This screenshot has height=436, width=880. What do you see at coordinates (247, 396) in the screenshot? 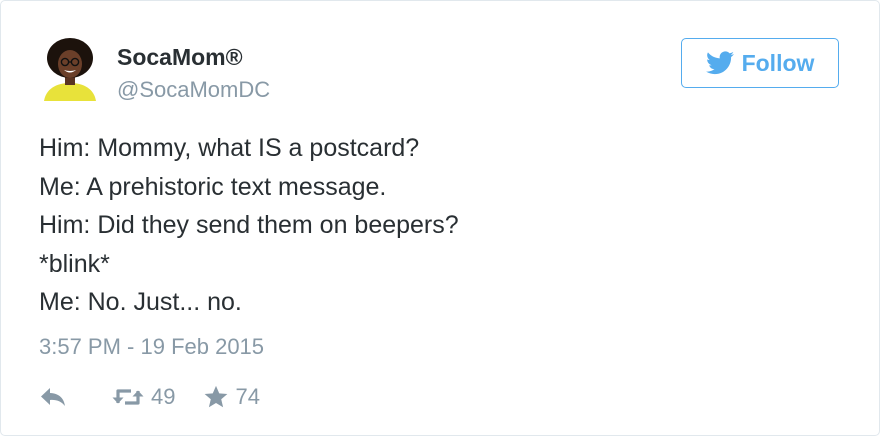
I see `favorite-count: 74` at bounding box center [247, 396].